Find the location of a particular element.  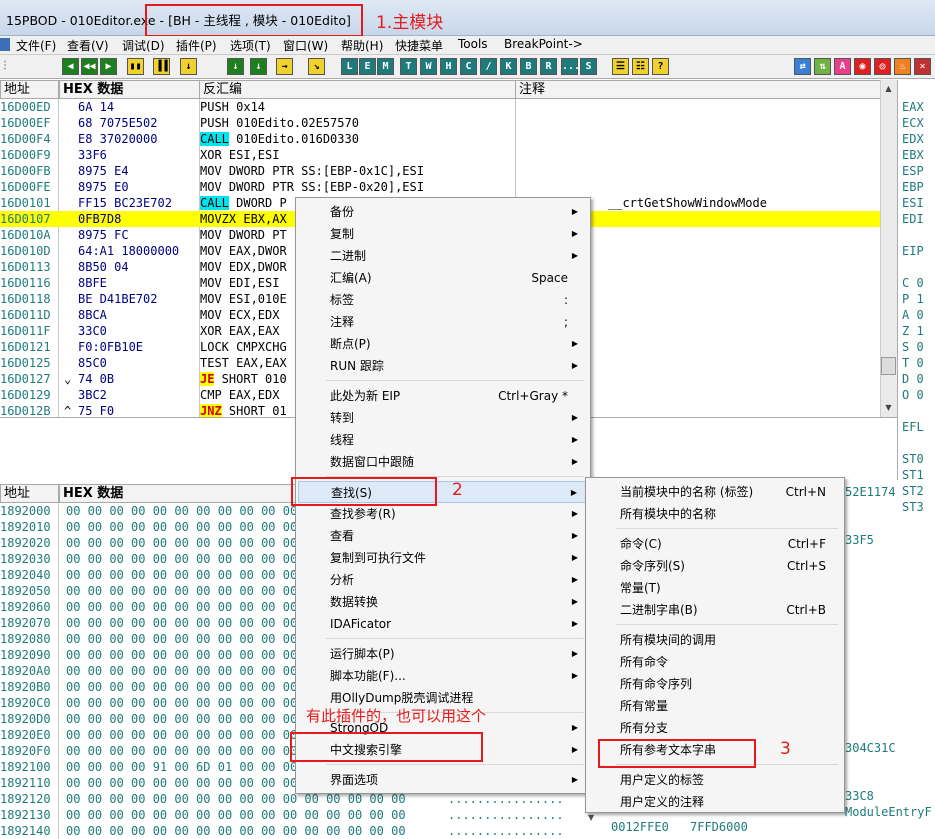

trace-over-icon: ↓ is located at coordinates (258, 66).